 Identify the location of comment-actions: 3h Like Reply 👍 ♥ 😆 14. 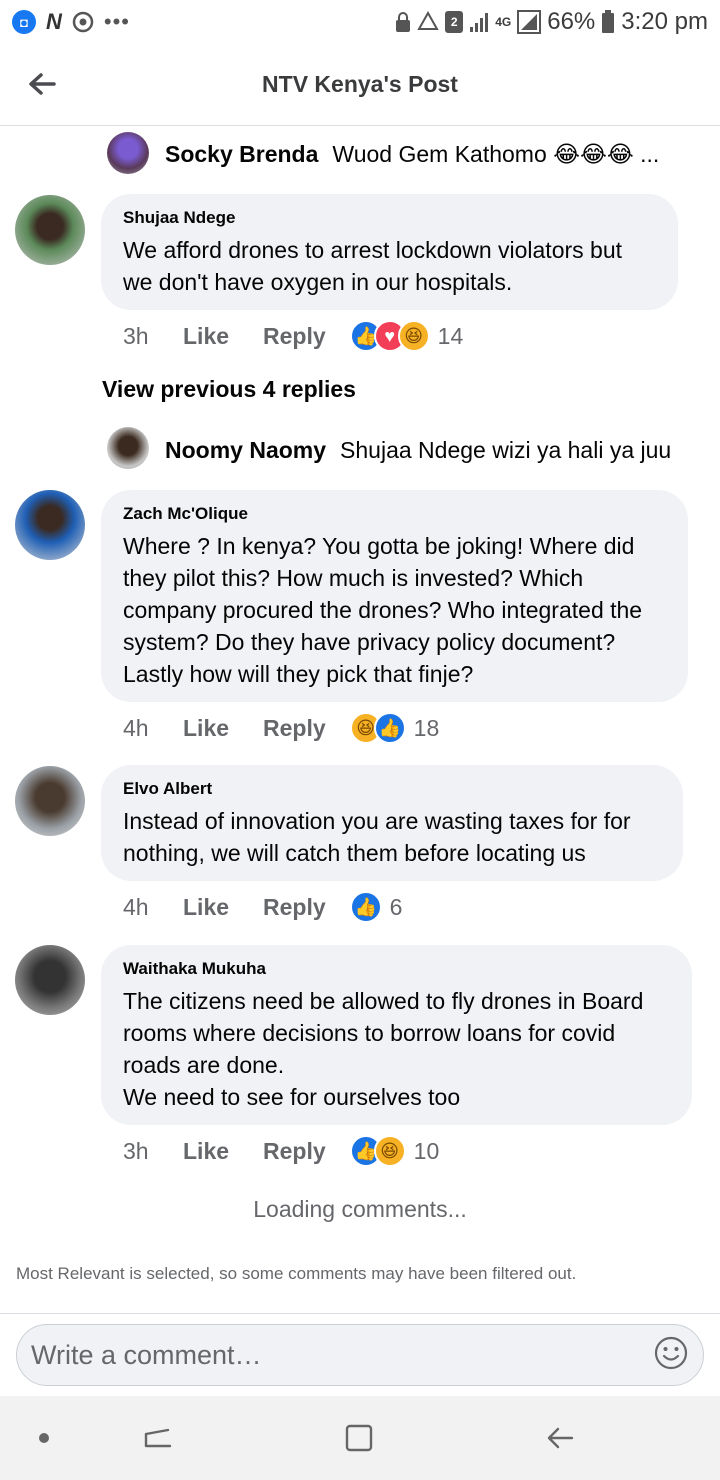
(293, 336).